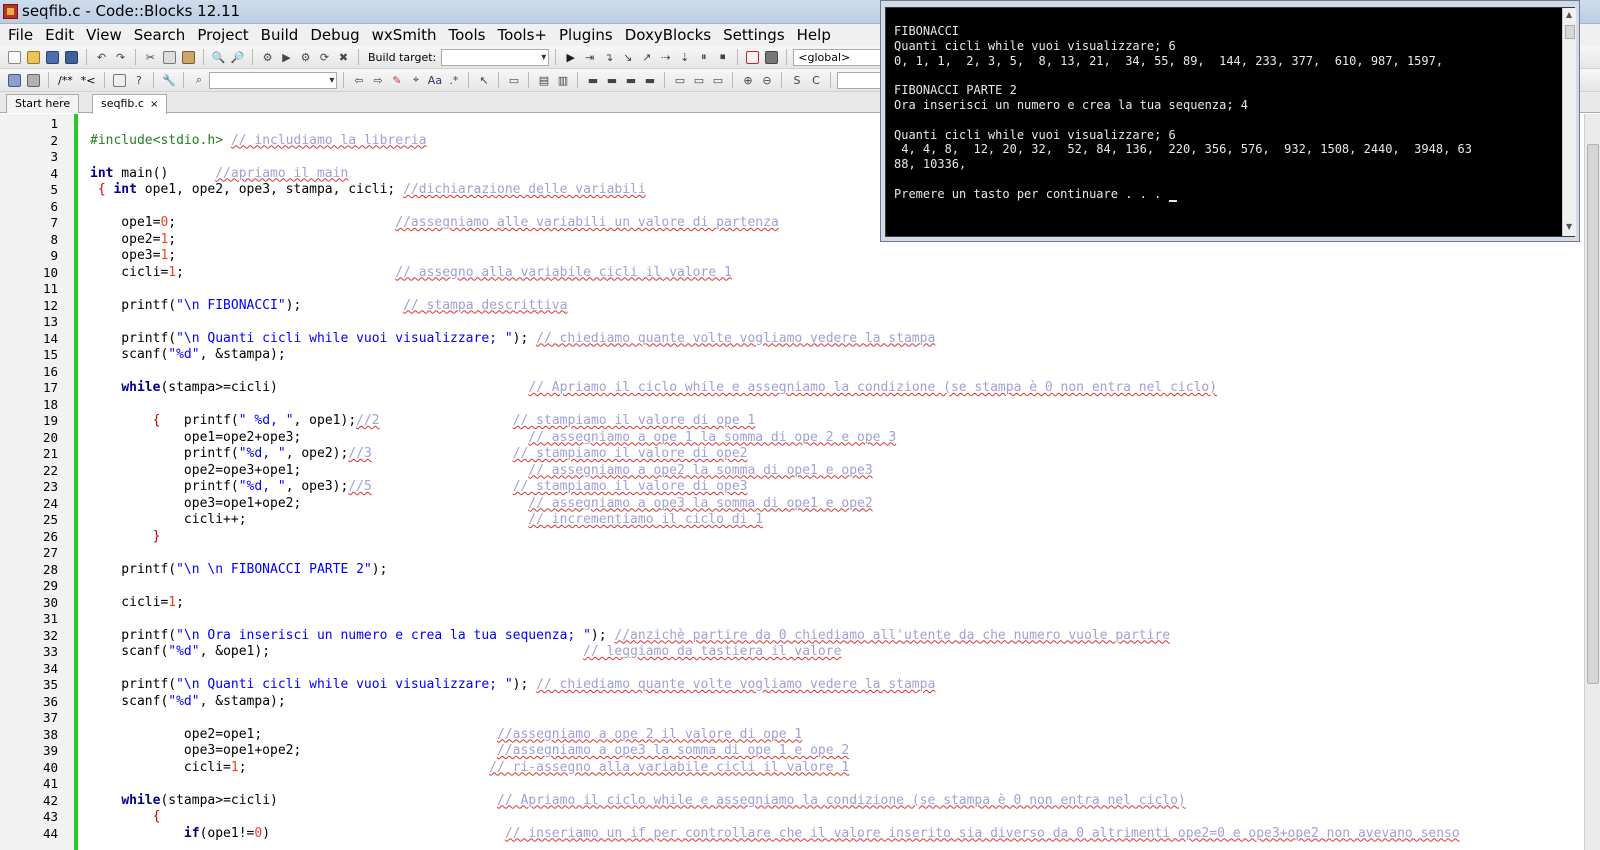 This screenshot has width=1600, height=850. What do you see at coordinates (150, 57) in the screenshot?
I see `cut-icon: ✂` at bounding box center [150, 57].